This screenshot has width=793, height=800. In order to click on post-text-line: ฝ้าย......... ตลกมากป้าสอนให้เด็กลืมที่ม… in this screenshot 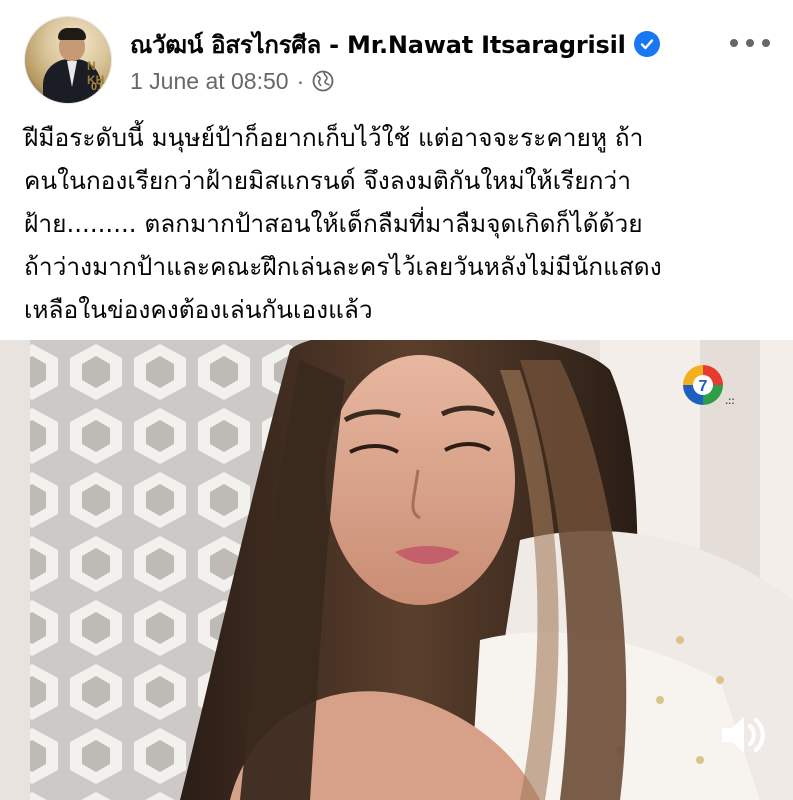, I will do `click(333, 223)`.